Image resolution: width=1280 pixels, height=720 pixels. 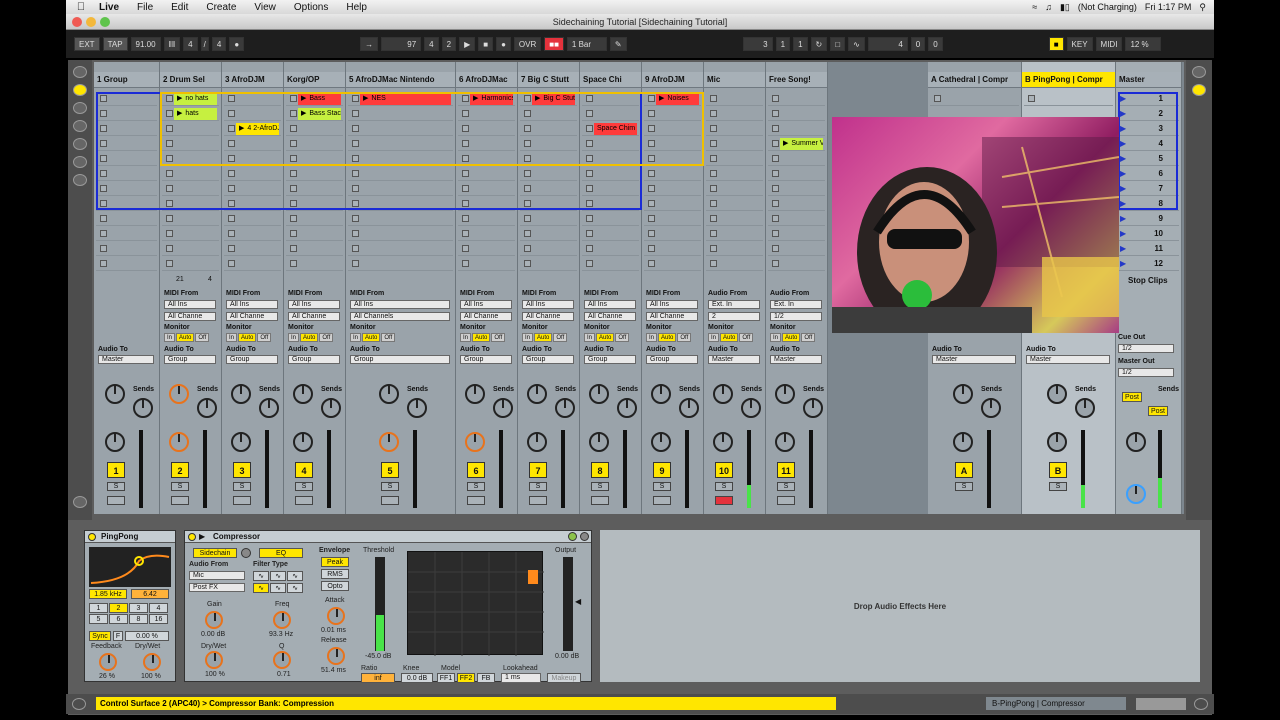 I want to click on release-knob, so click(x=336, y=656).